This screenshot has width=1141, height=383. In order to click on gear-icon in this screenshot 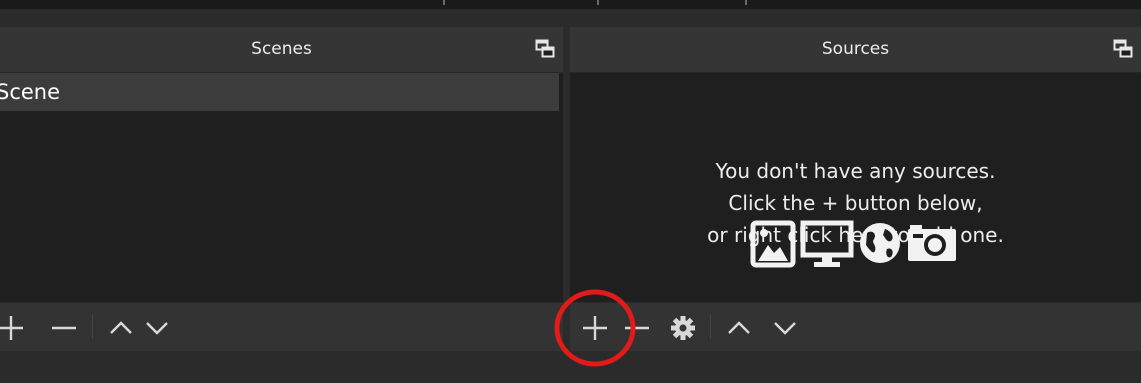, I will do `click(683, 328)`.